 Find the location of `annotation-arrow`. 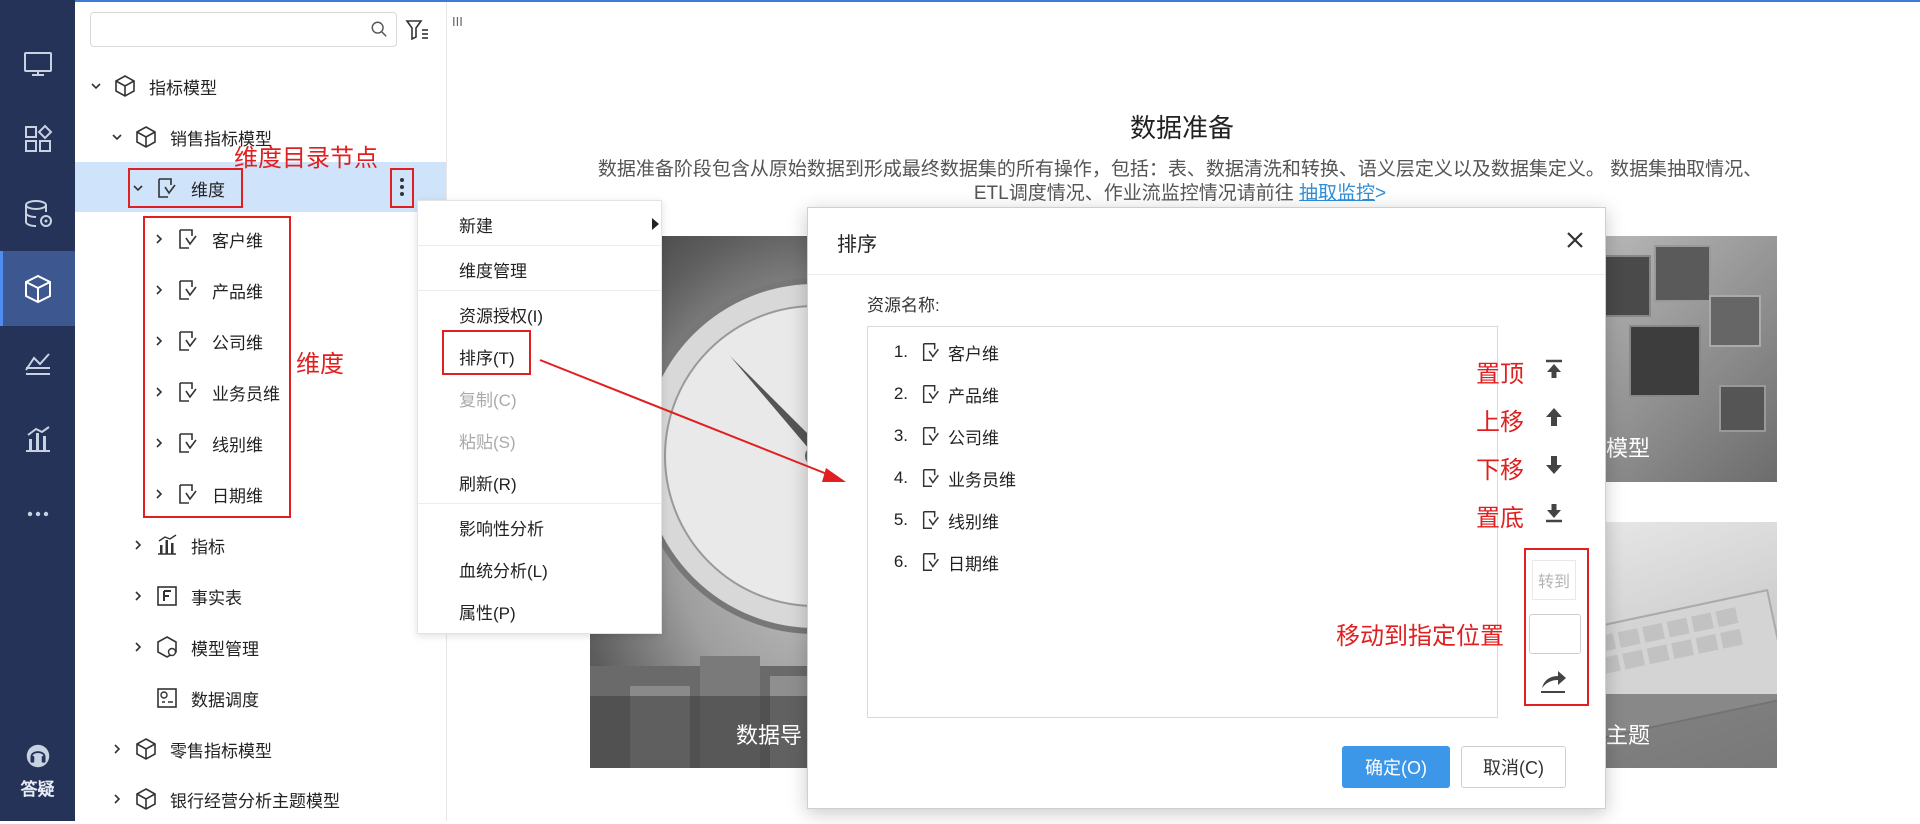

annotation-arrow is located at coordinates (692, 420).